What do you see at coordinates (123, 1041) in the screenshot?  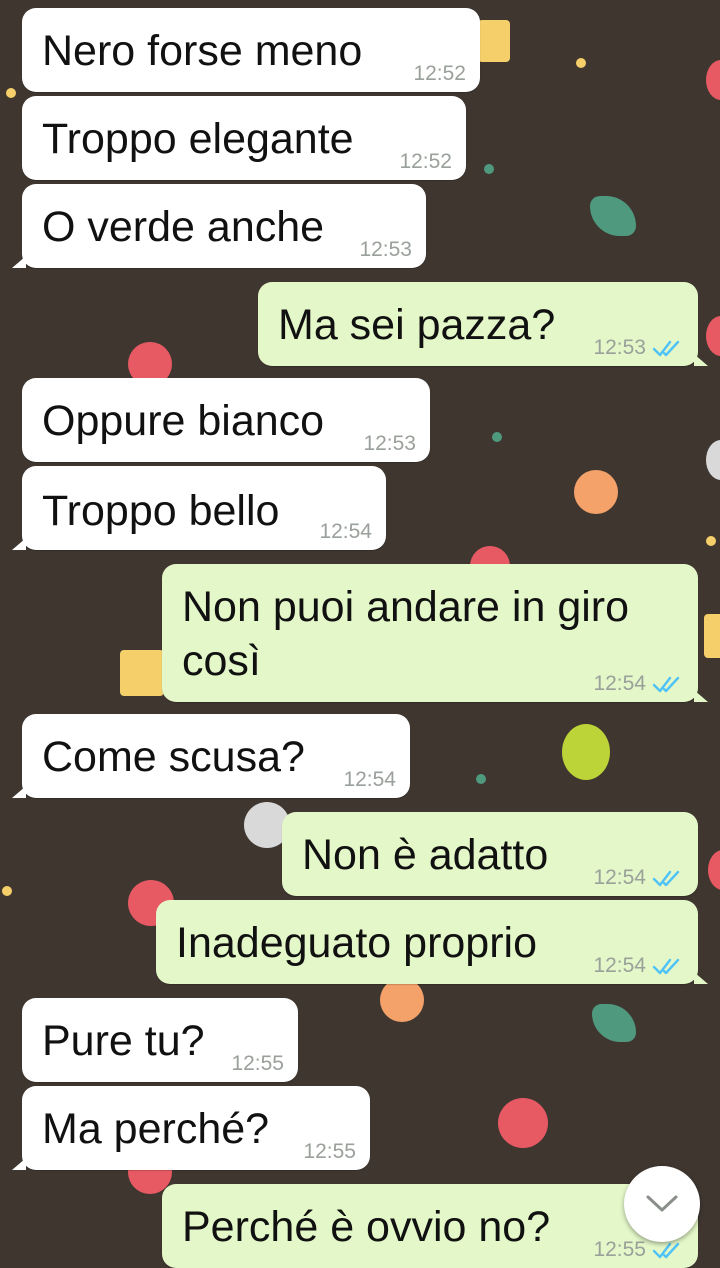 I see `message-text: Pure tu?` at bounding box center [123, 1041].